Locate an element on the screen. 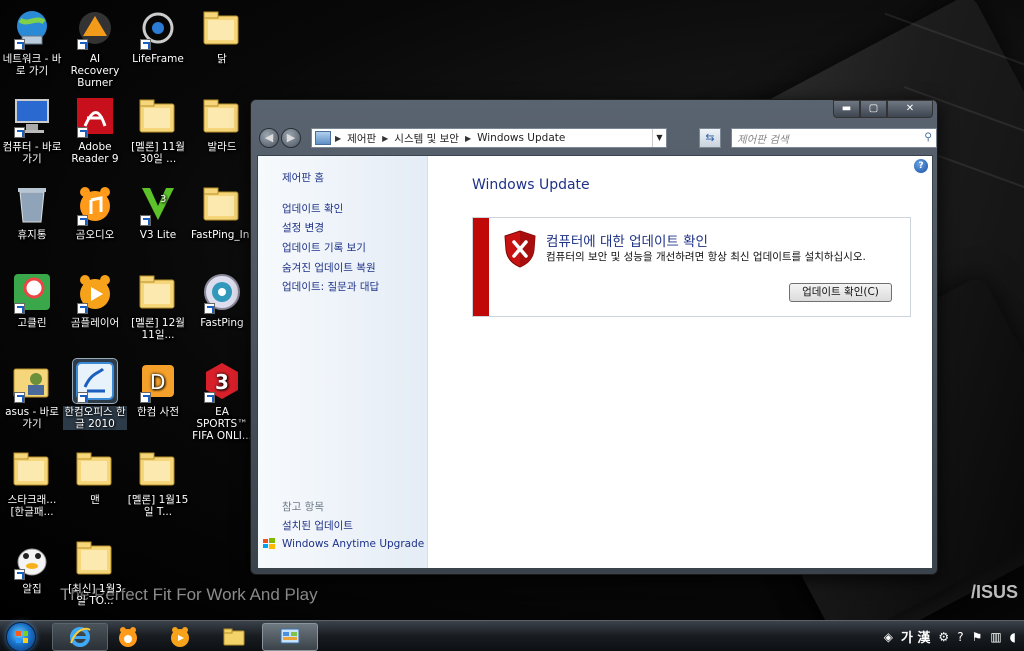  desktop-icon: AI Recovery Burner is located at coordinates (95, 47).